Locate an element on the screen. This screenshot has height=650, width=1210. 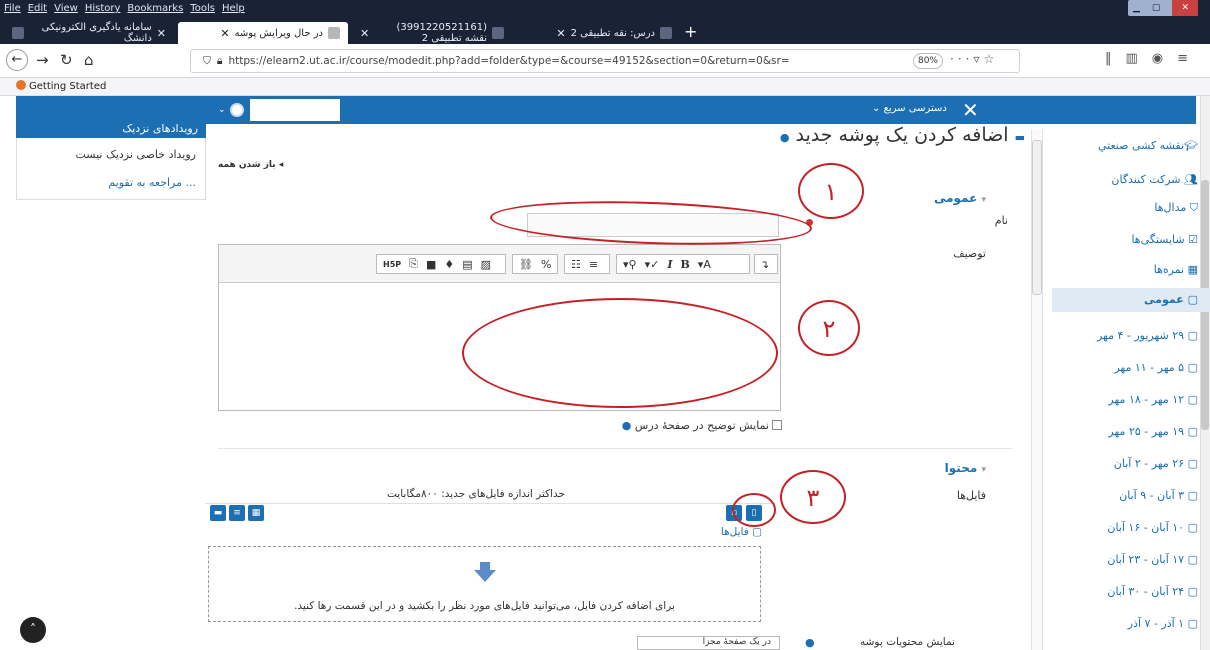
numbered-list-icon: ☷ is located at coordinates (576, 264).